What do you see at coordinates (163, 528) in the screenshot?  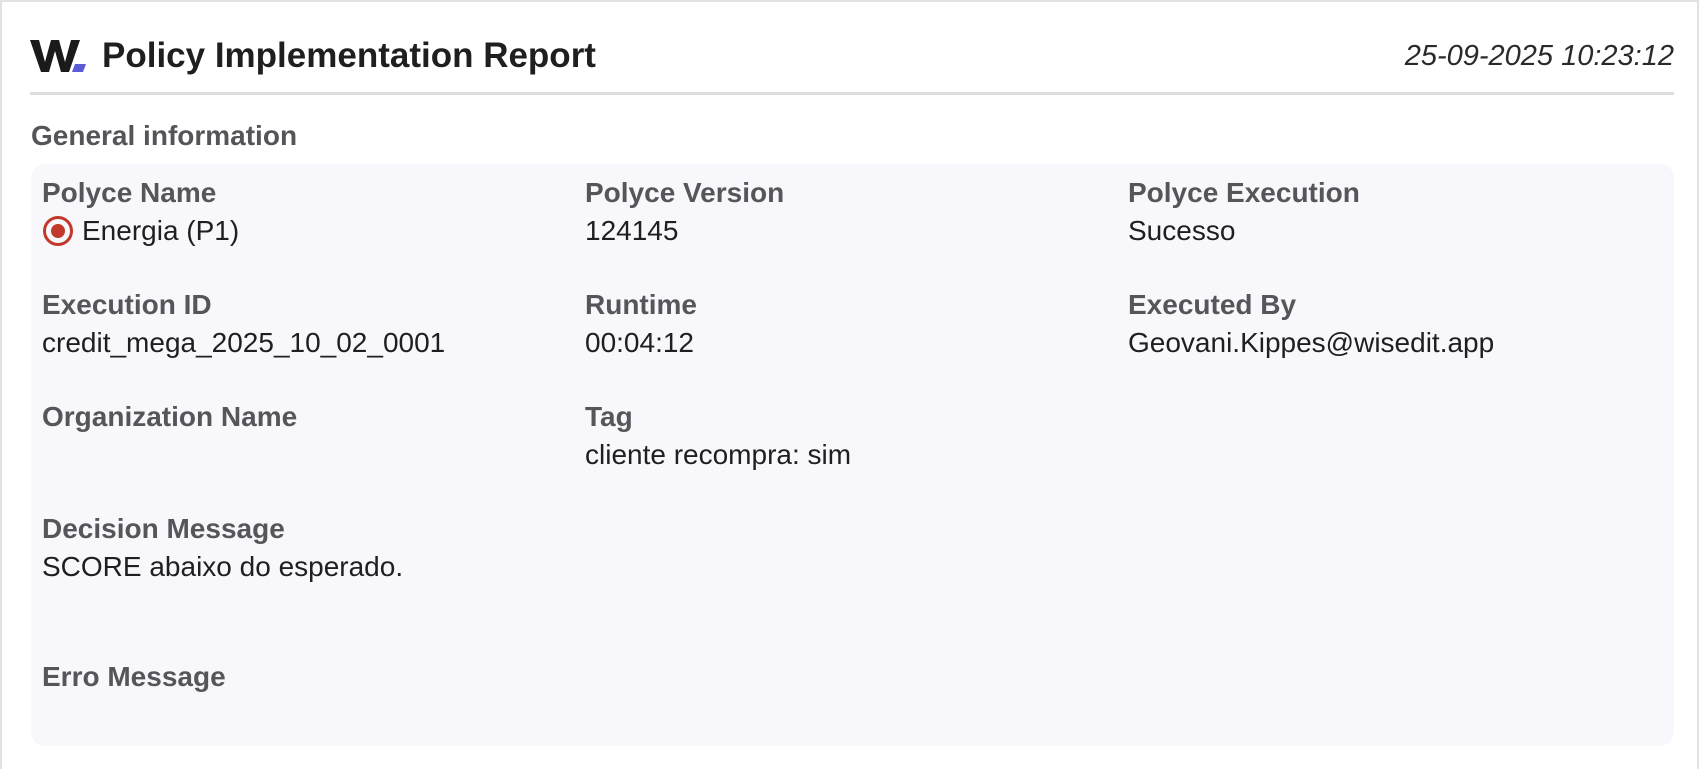 I see `field-label: Decision Message` at bounding box center [163, 528].